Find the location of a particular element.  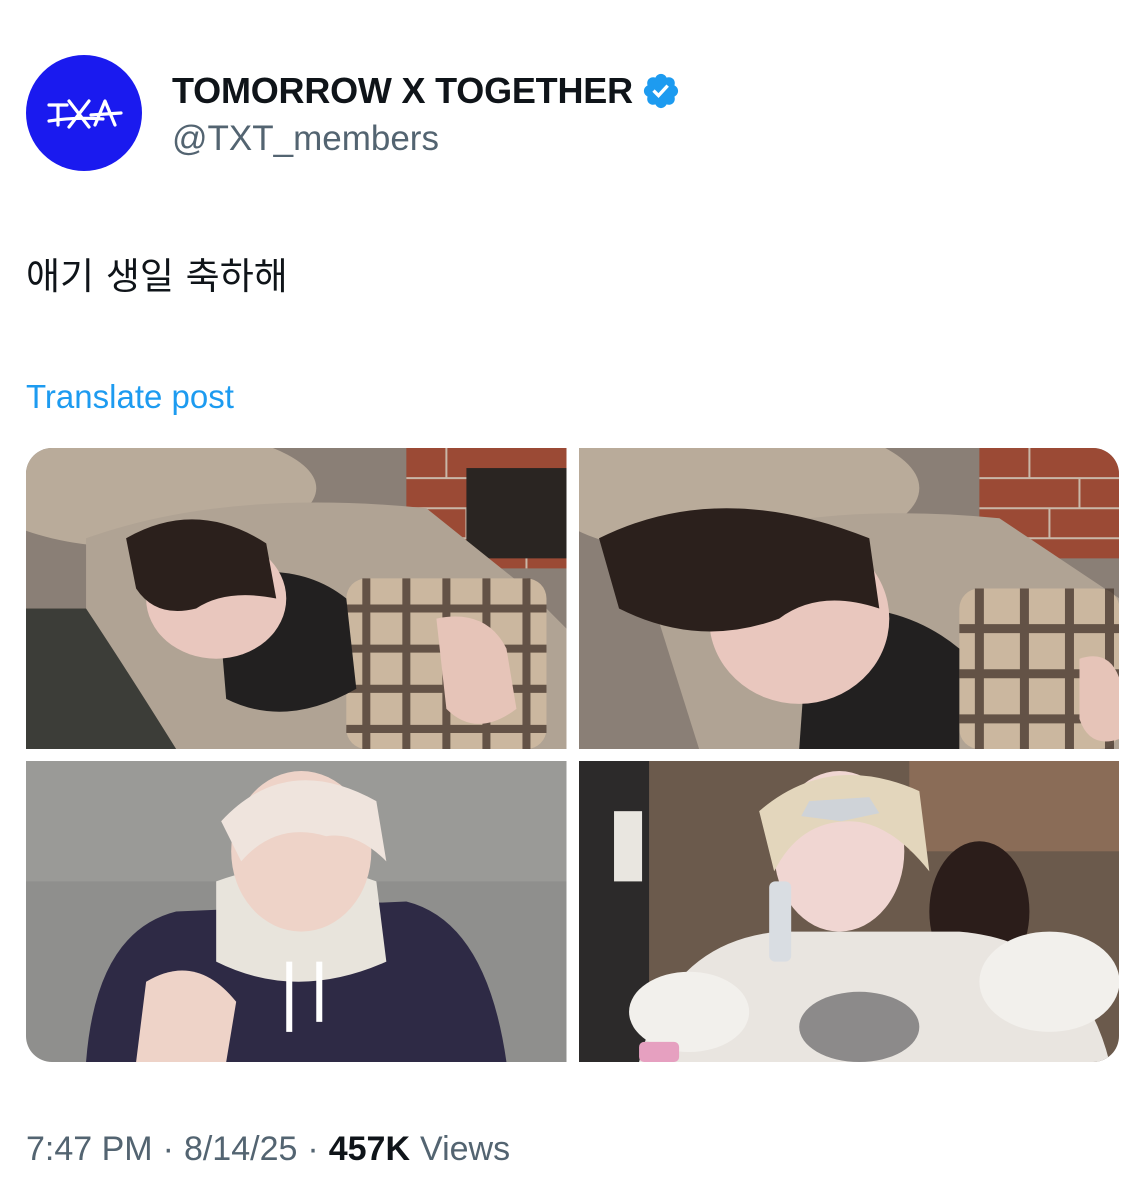

display-name: TOMORROW X TOGETHER is located at coordinates (402, 91).